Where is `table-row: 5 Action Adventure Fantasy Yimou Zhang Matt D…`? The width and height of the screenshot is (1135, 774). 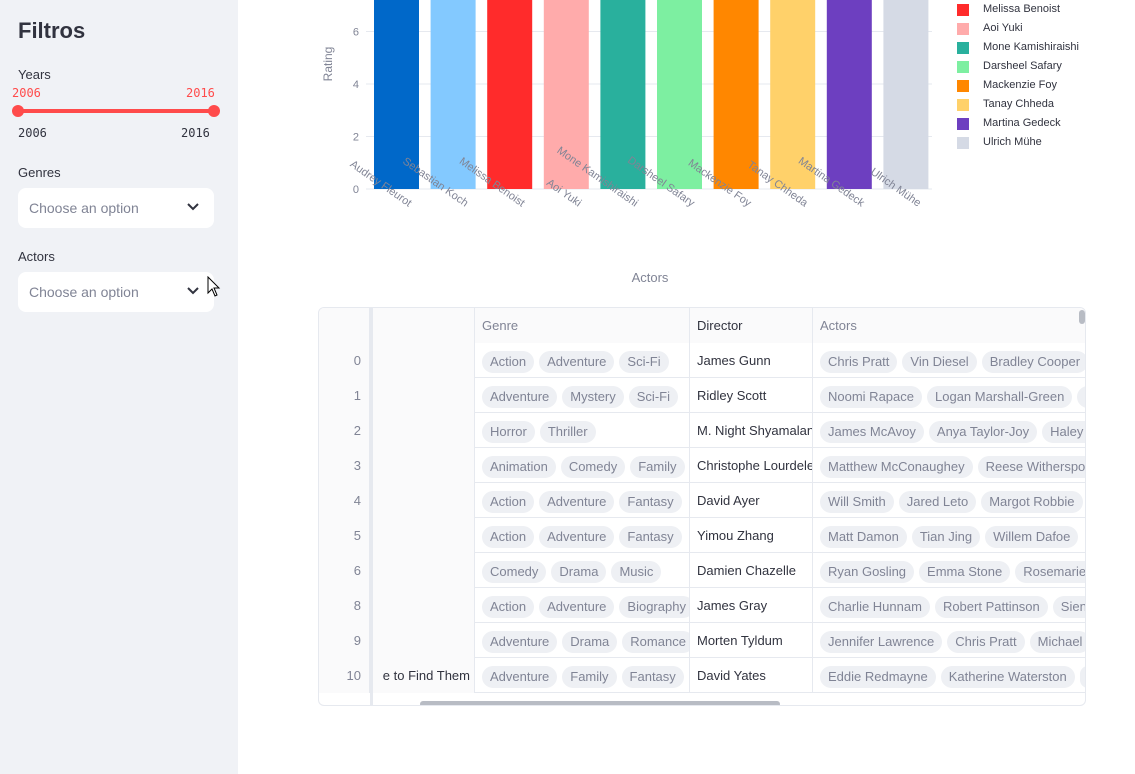 table-row: 5 Action Adventure Fantasy Yimou Zhang Matt D… is located at coordinates (702, 535).